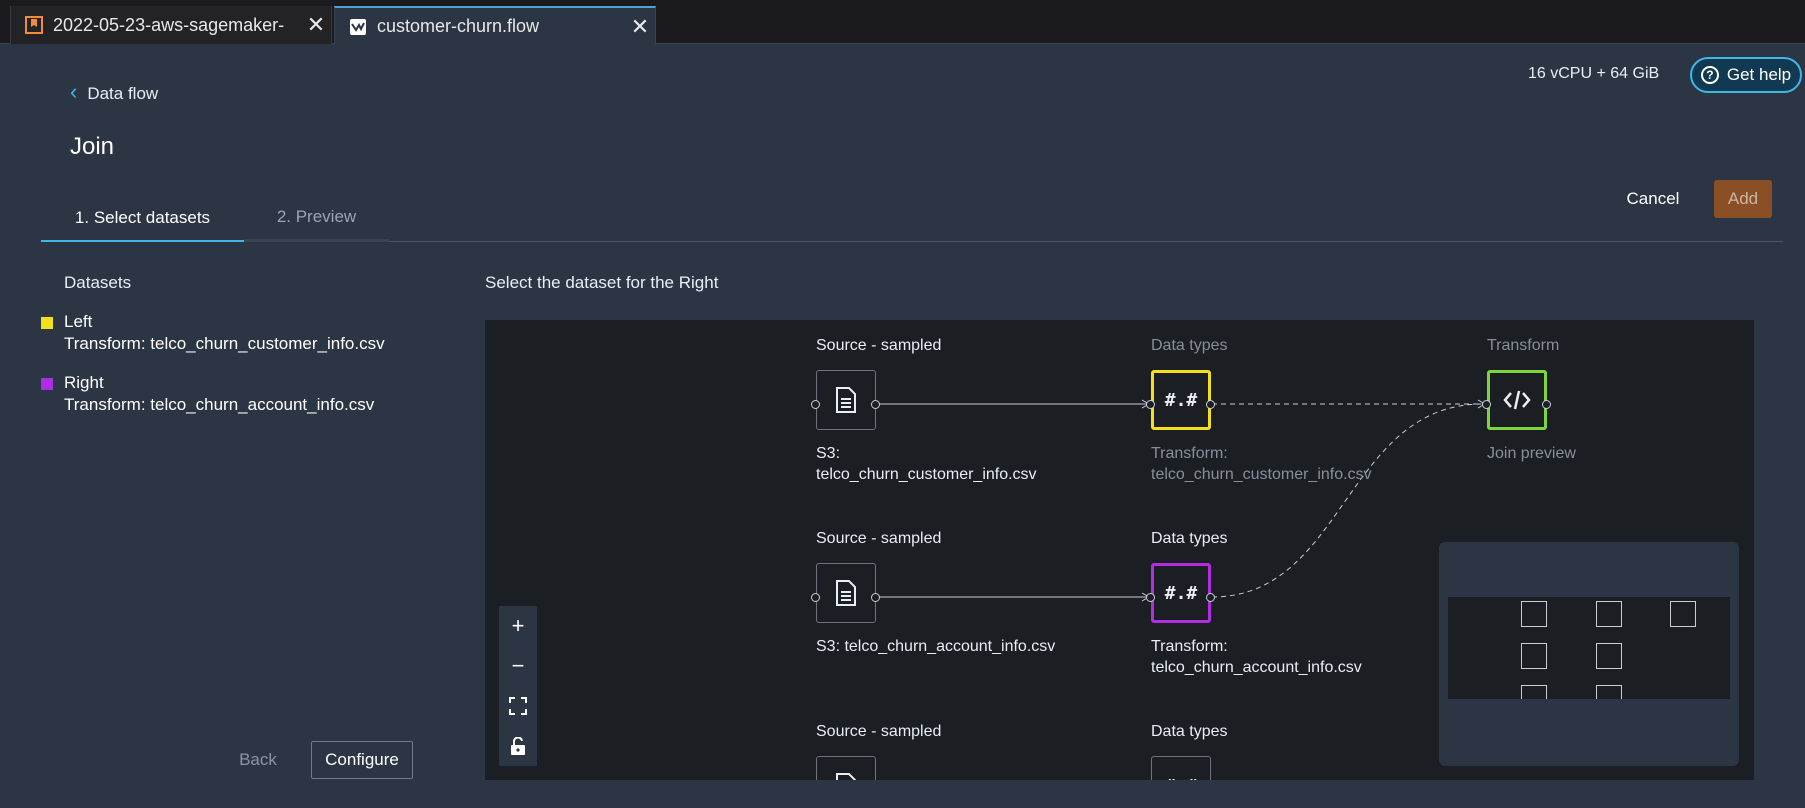 Image resolution: width=1805 pixels, height=808 pixels. What do you see at coordinates (926, 464) in the screenshot?
I see `row1-source-label: S3: telco_churn_customer_info.csv` at bounding box center [926, 464].